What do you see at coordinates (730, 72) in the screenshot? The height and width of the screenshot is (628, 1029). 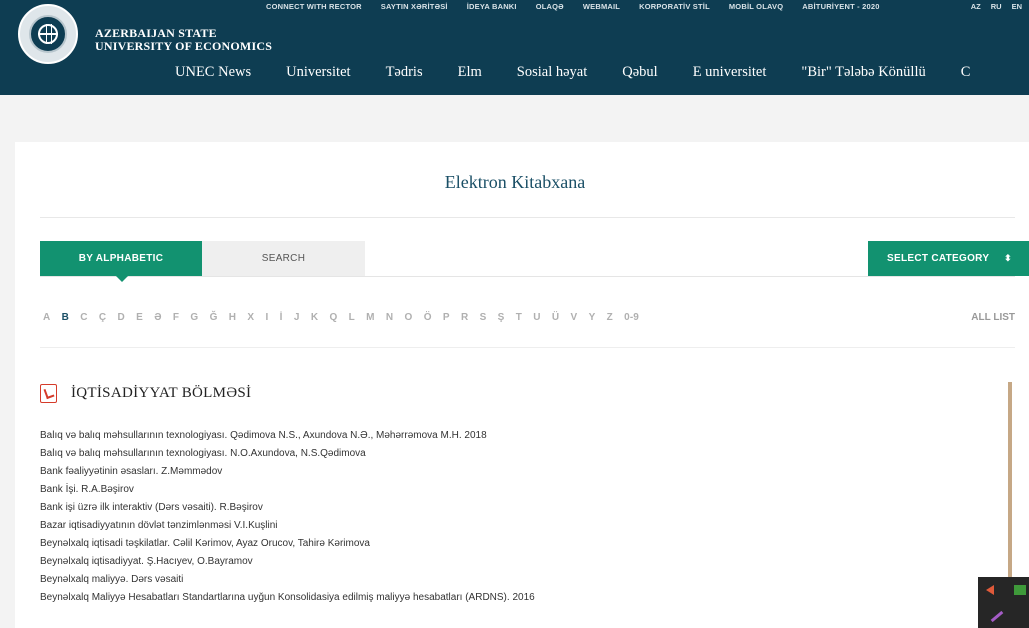 I see `nav-e-university: E universitet` at bounding box center [730, 72].